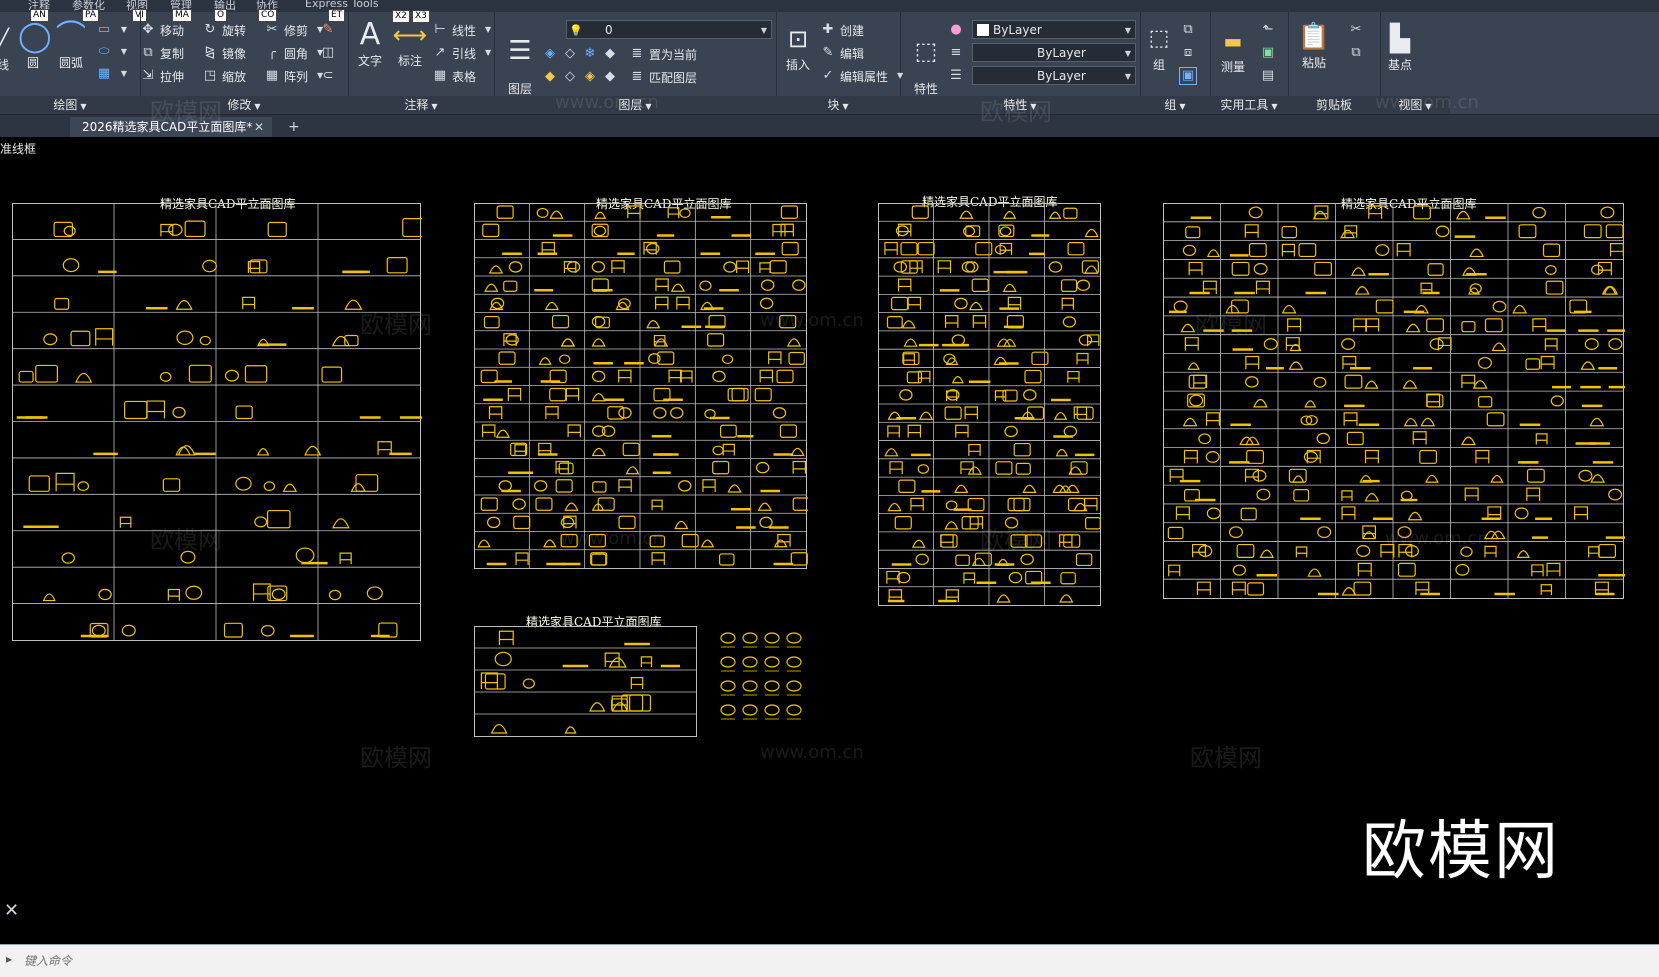 This screenshot has height=977, width=1659. What do you see at coordinates (454, 76) in the screenshot?
I see `table-button: ▦ 表格` at bounding box center [454, 76].